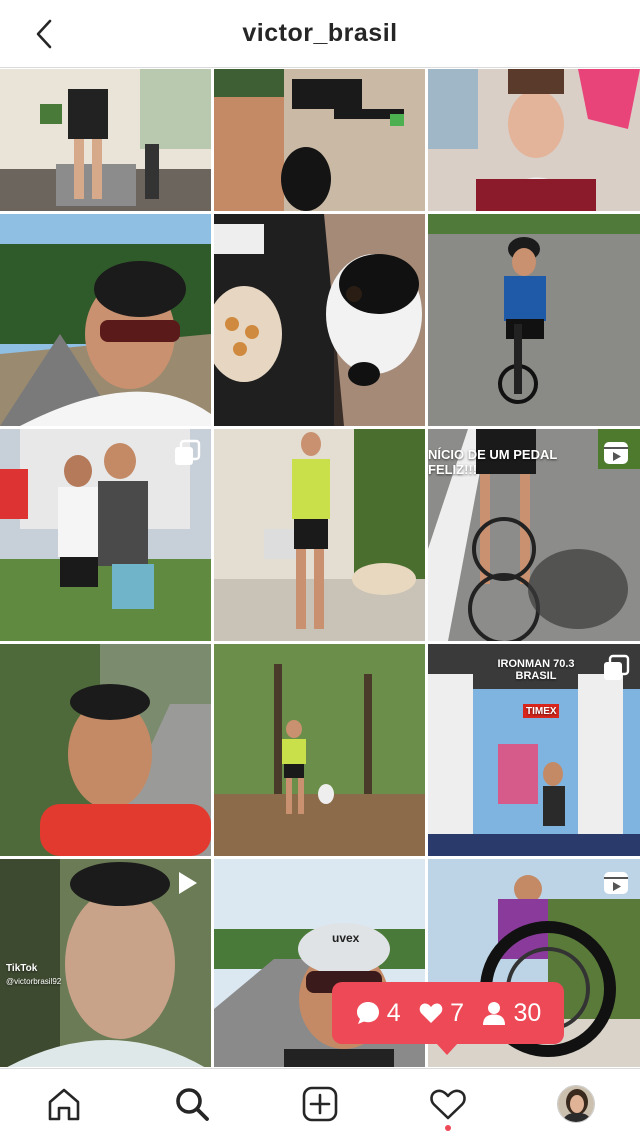  Describe the element at coordinates (393, 1012) in the screenshot. I see `comments-count: 4` at that location.